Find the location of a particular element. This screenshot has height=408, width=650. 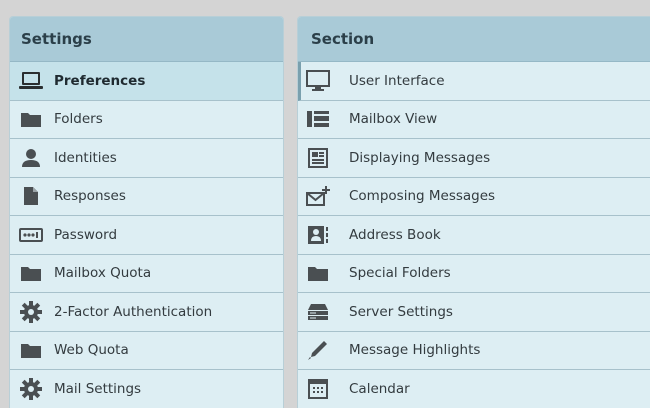

section-item-label: Displaying Messages is located at coordinates (420, 157).